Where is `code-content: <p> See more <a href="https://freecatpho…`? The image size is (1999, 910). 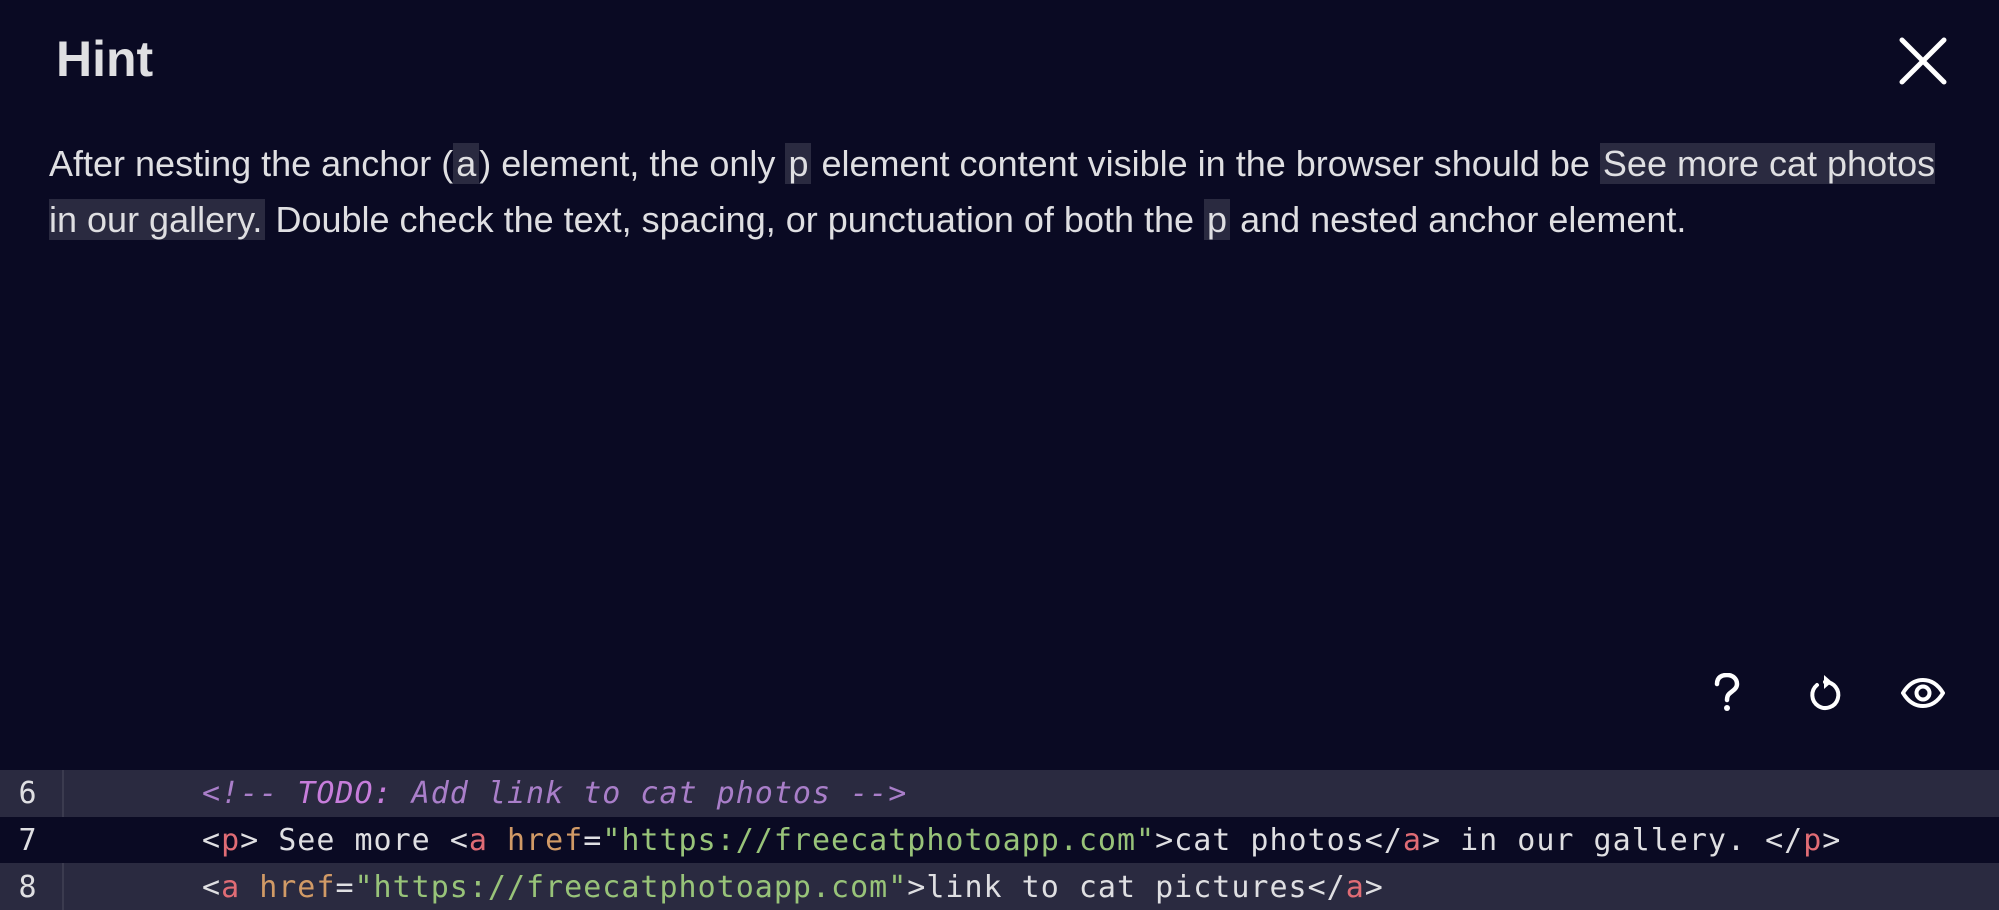
code-content: <p> See more <a href="https://freecatpho… is located at coordinates (1021, 840).